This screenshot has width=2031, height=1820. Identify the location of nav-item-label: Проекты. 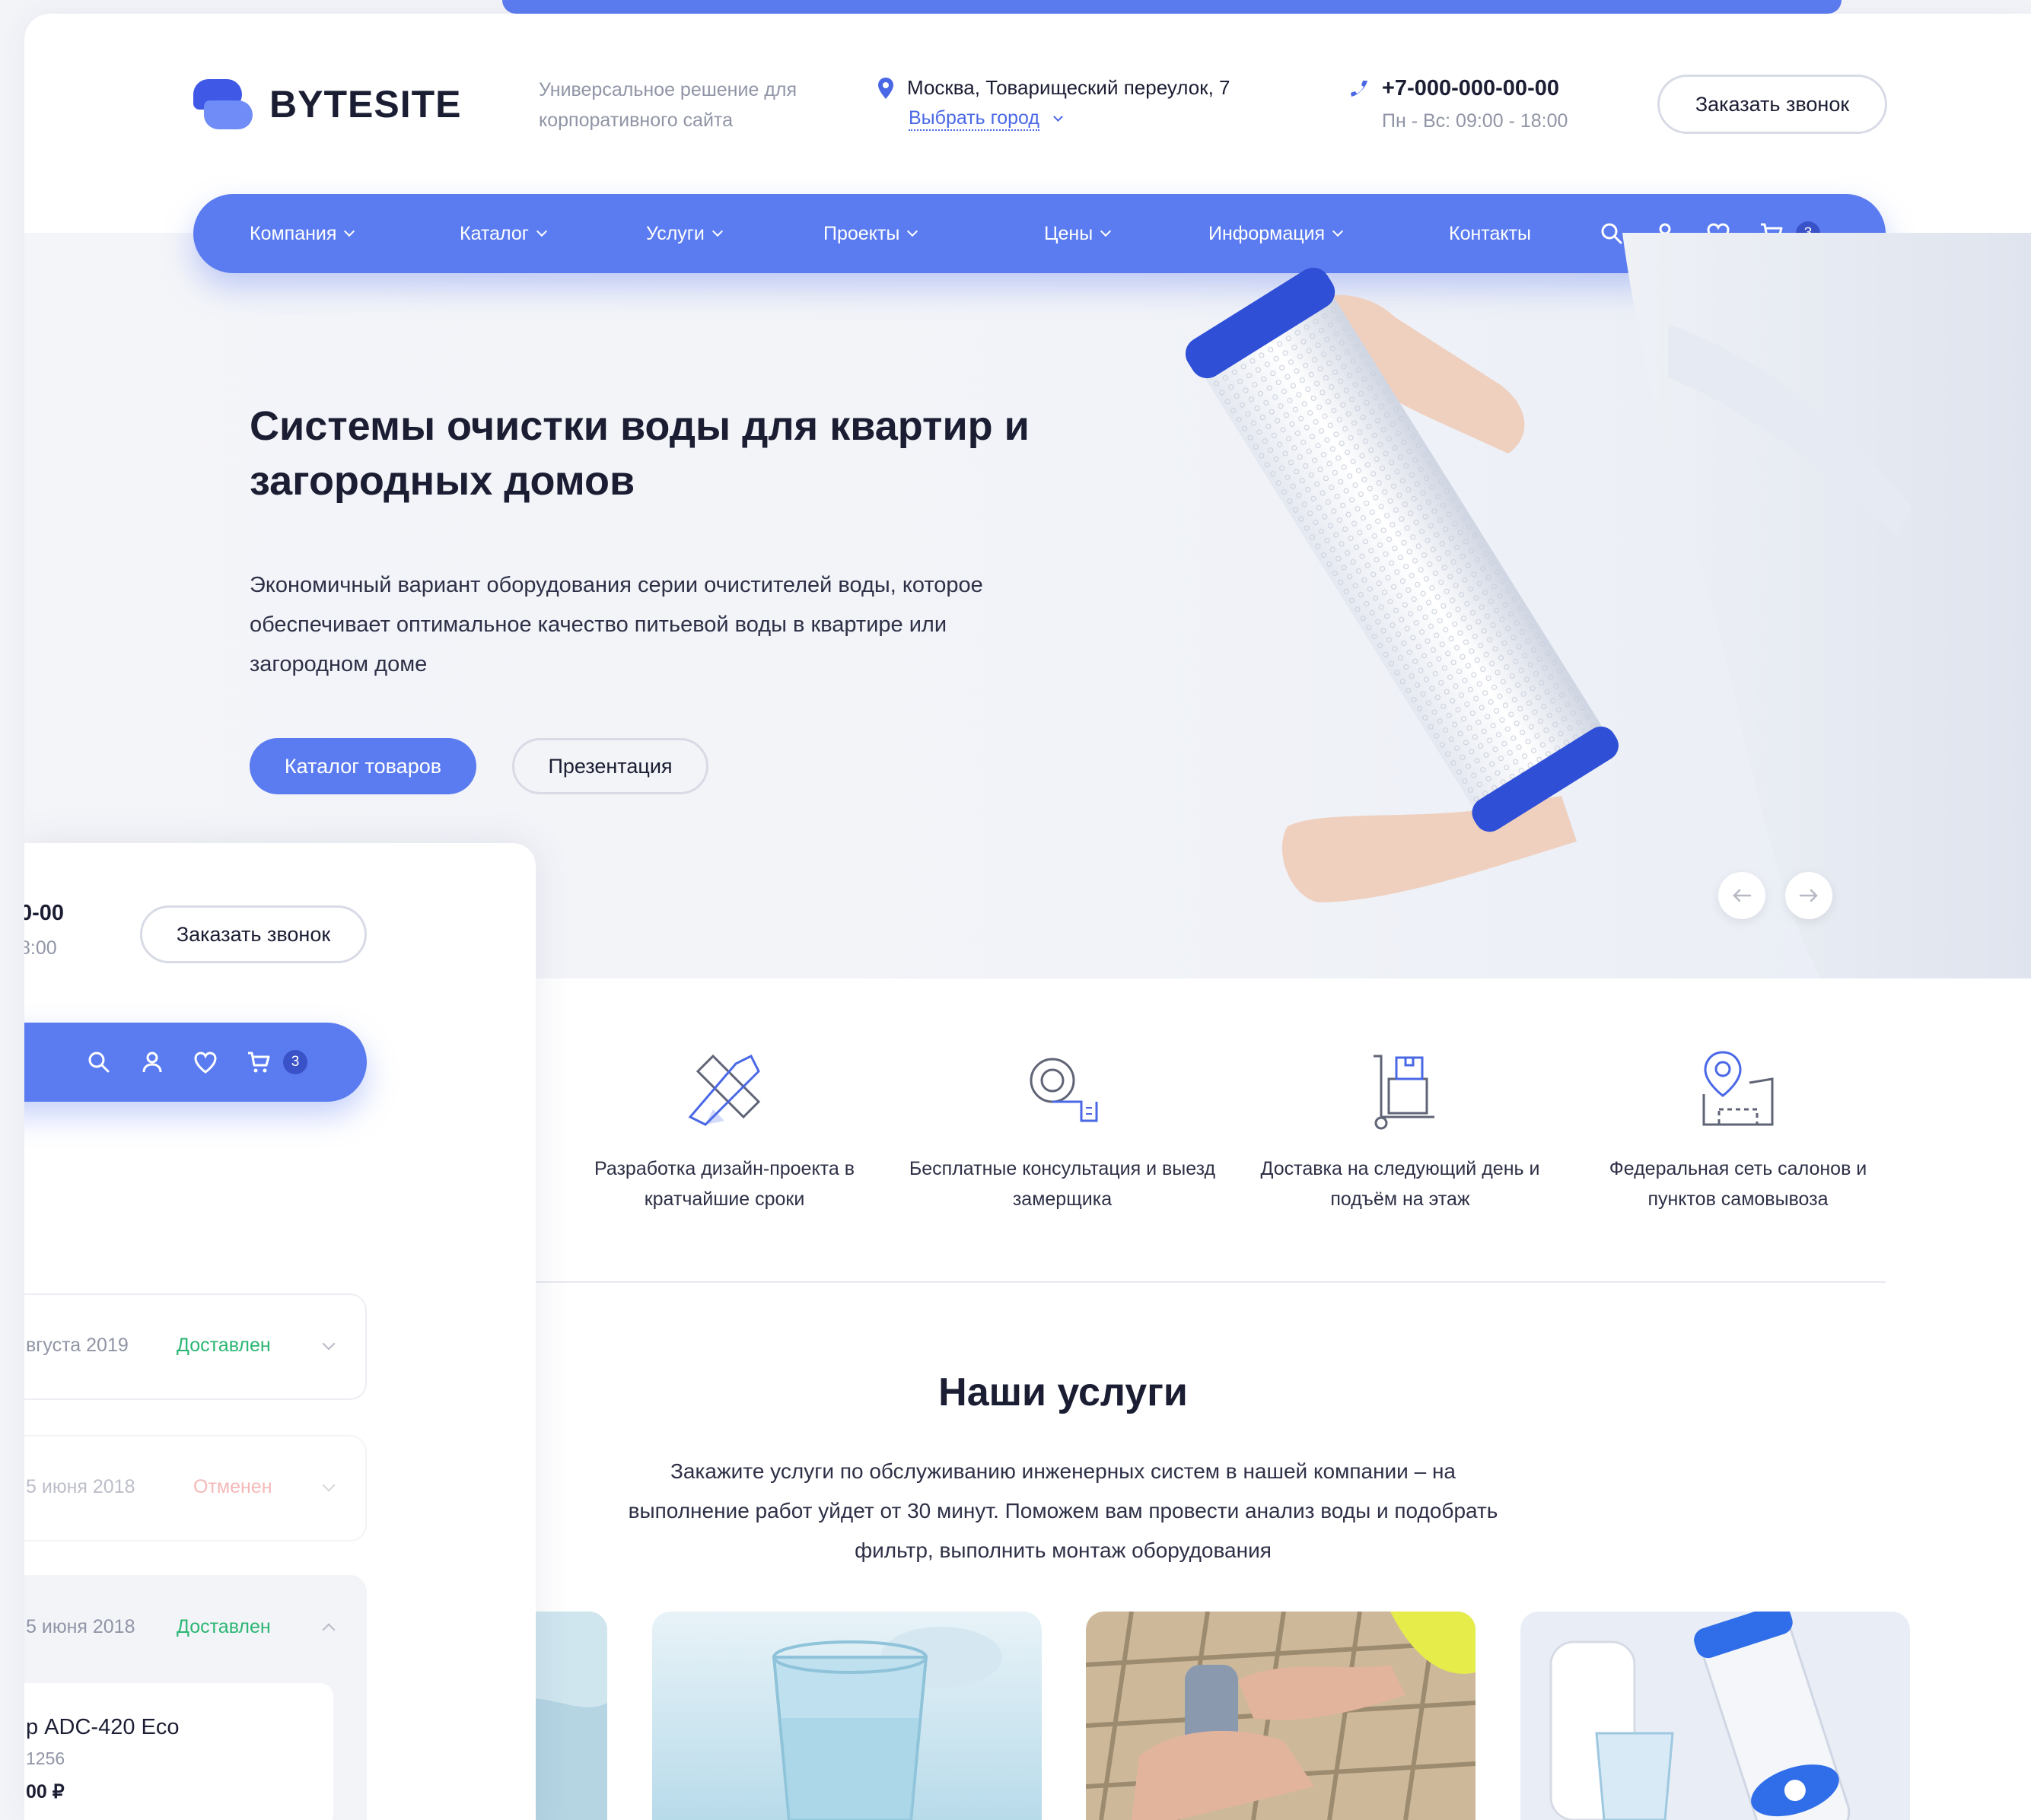
(861, 233).